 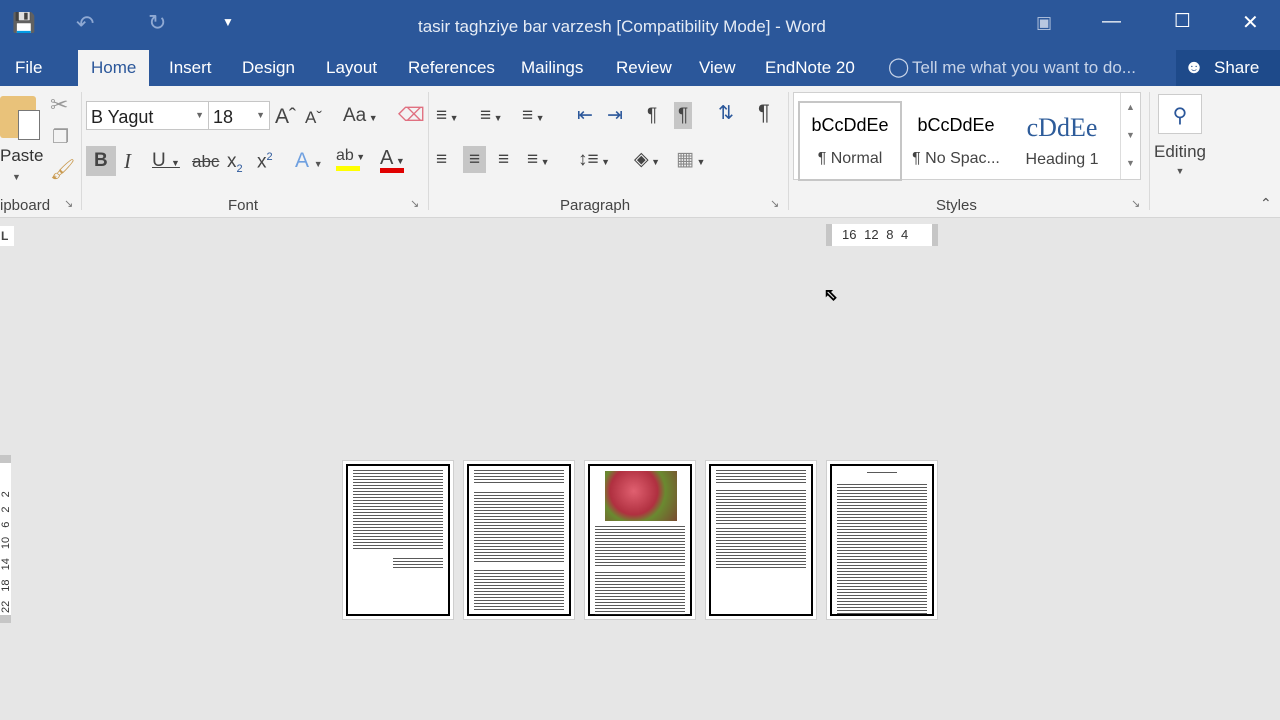 What do you see at coordinates (392, 160) in the screenshot?
I see `font-color-button: A ▼` at bounding box center [392, 160].